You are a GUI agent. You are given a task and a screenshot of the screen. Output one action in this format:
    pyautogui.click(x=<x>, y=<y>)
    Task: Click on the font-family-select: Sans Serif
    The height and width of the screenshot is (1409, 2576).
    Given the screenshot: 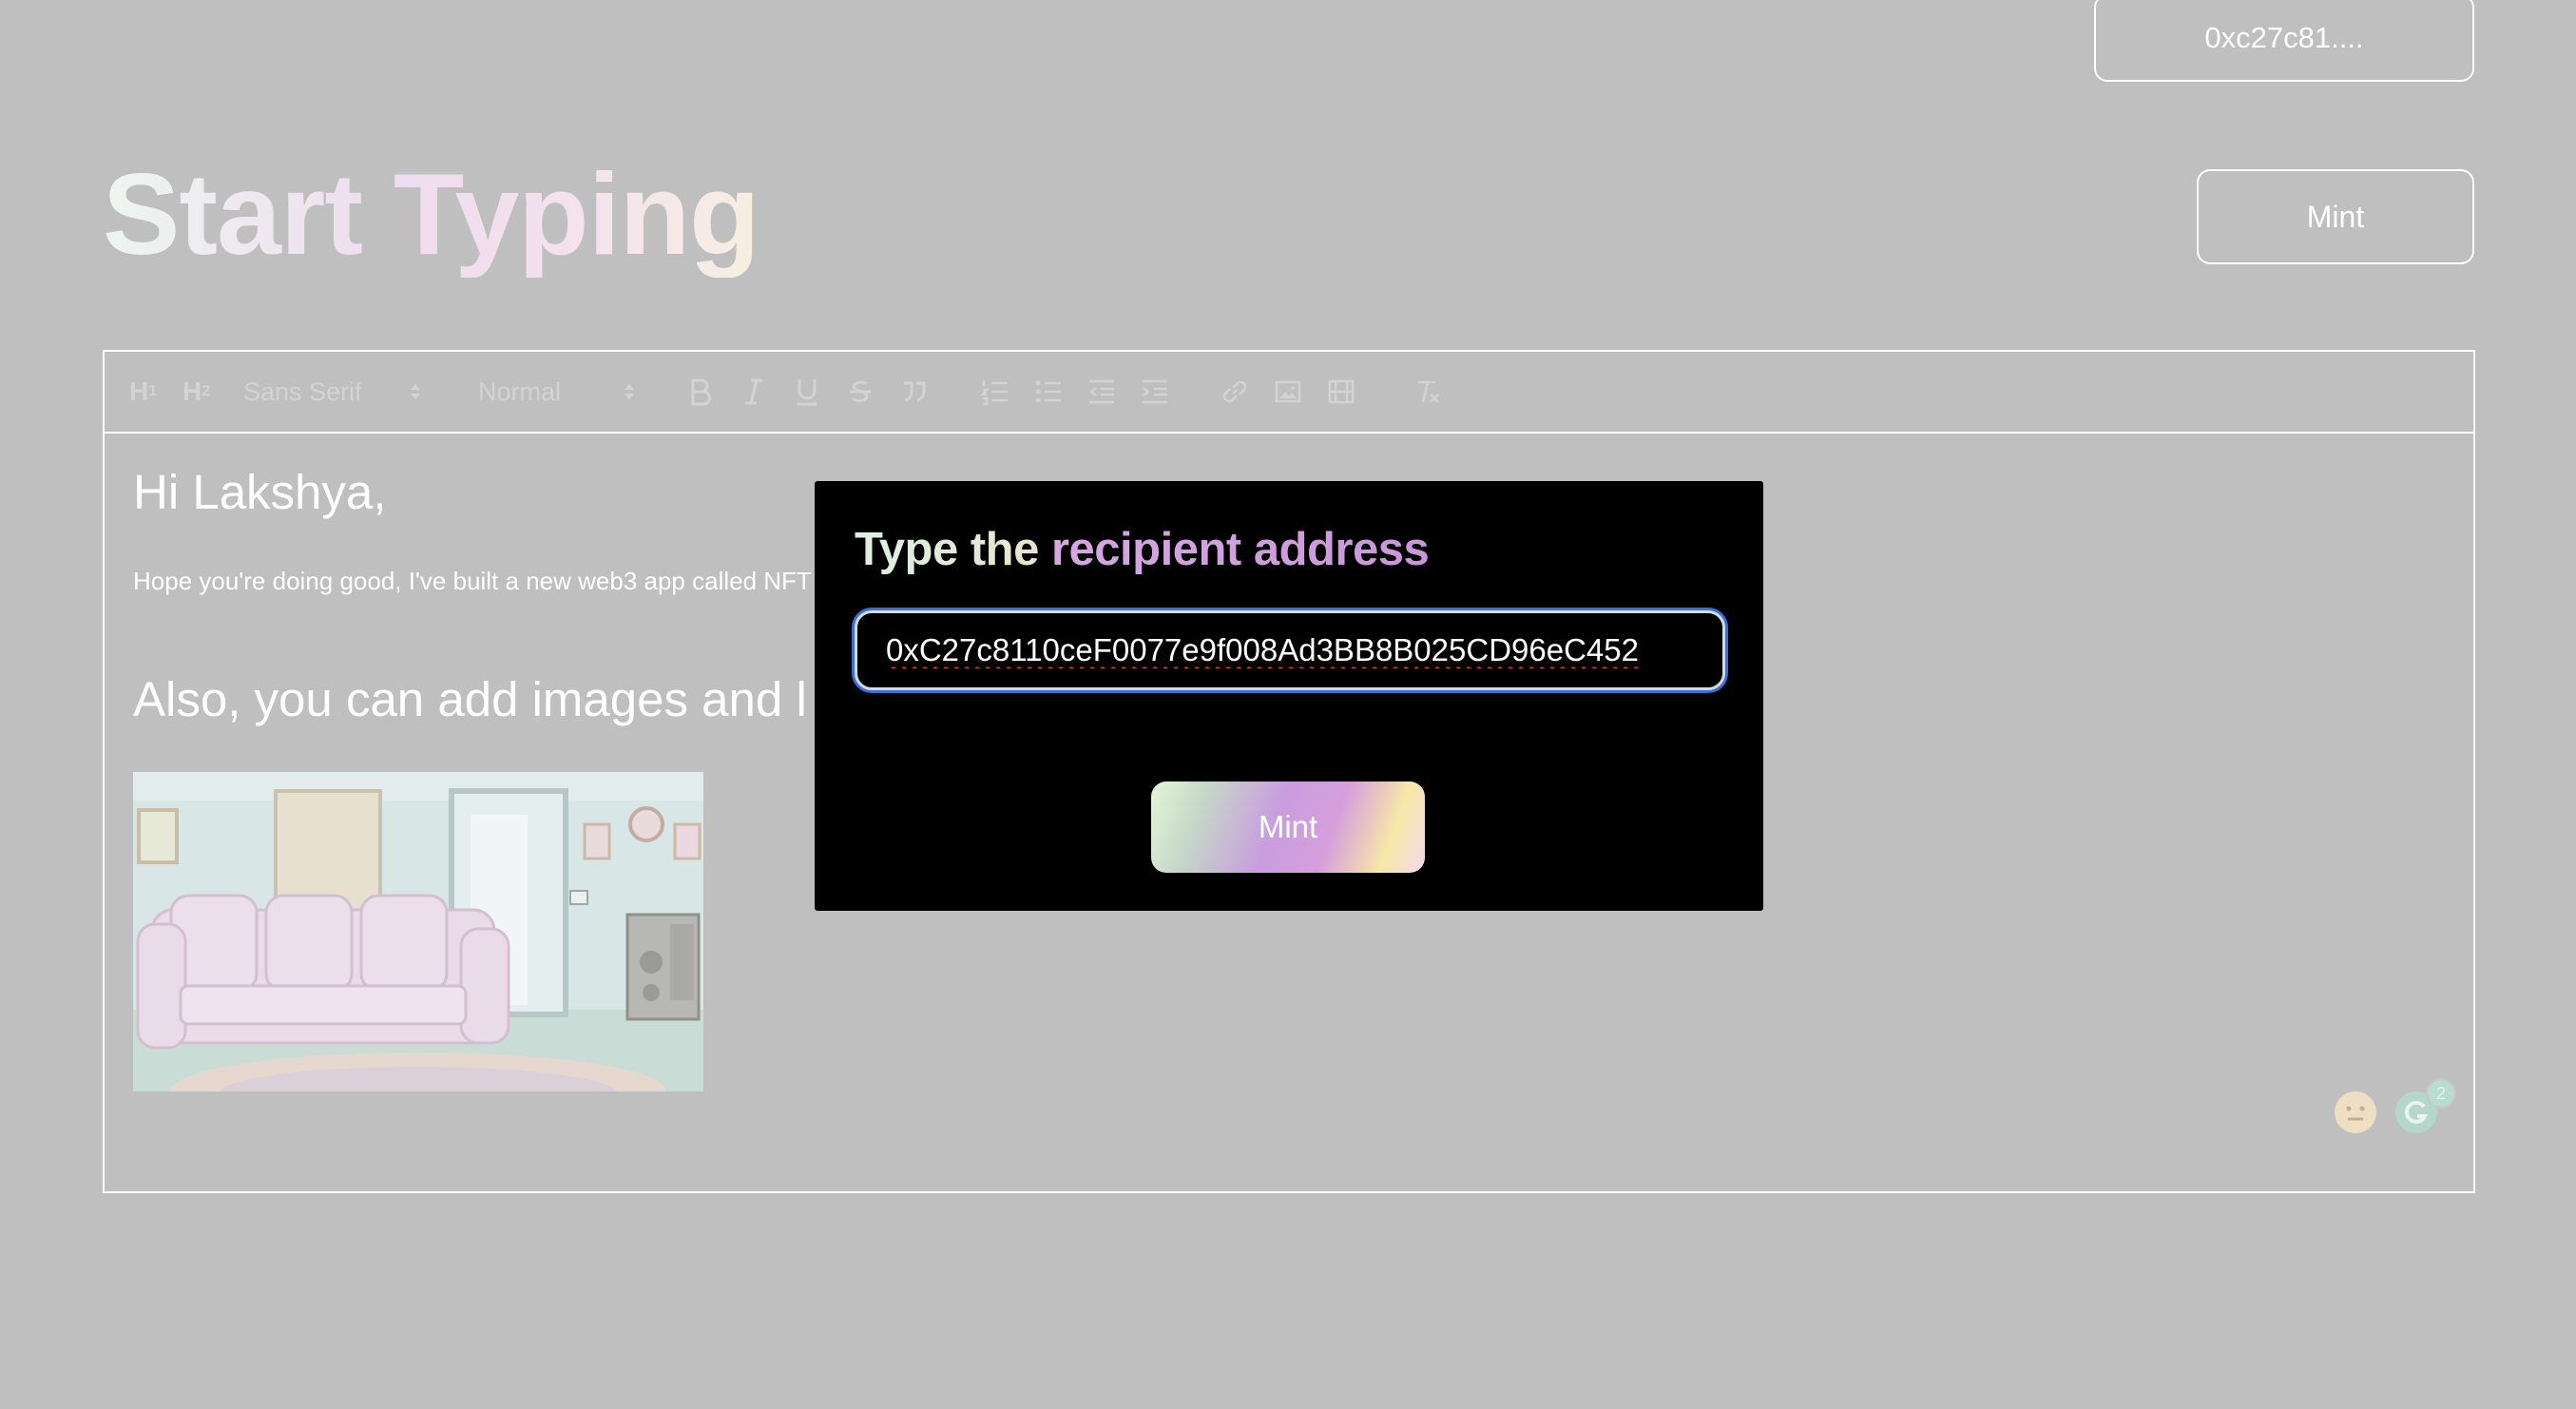 What is the action you would take?
    pyautogui.click(x=333, y=392)
    